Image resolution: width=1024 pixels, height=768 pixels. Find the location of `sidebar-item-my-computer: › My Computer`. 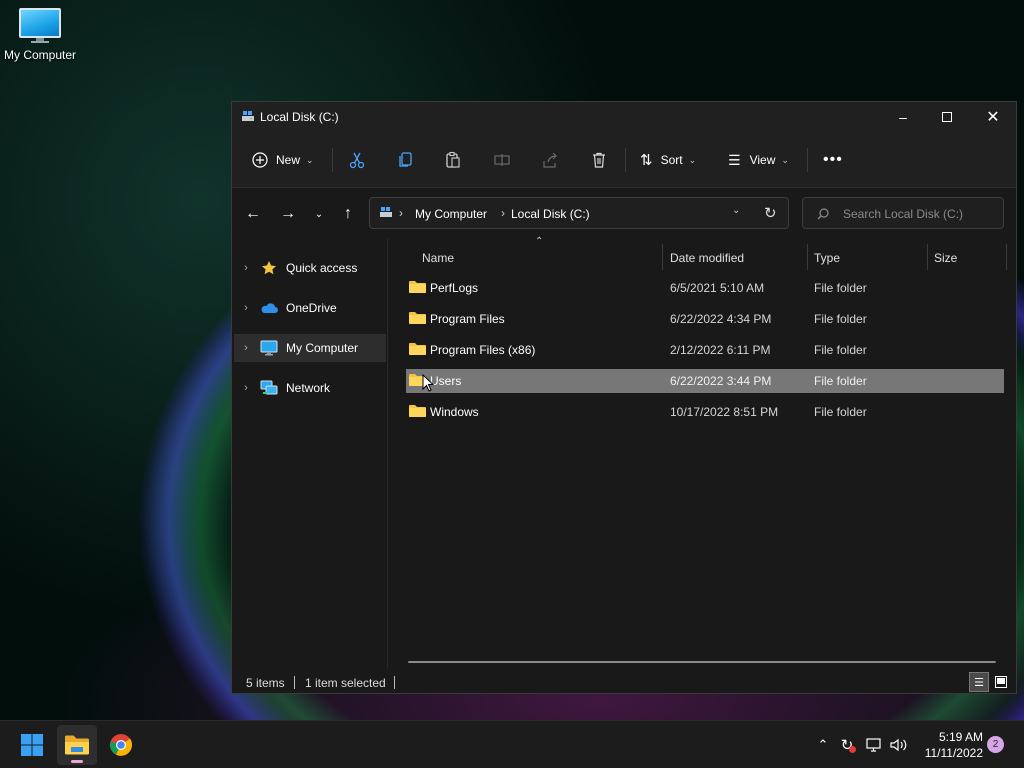

sidebar-item-my-computer: › My Computer is located at coordinates (310, 348).